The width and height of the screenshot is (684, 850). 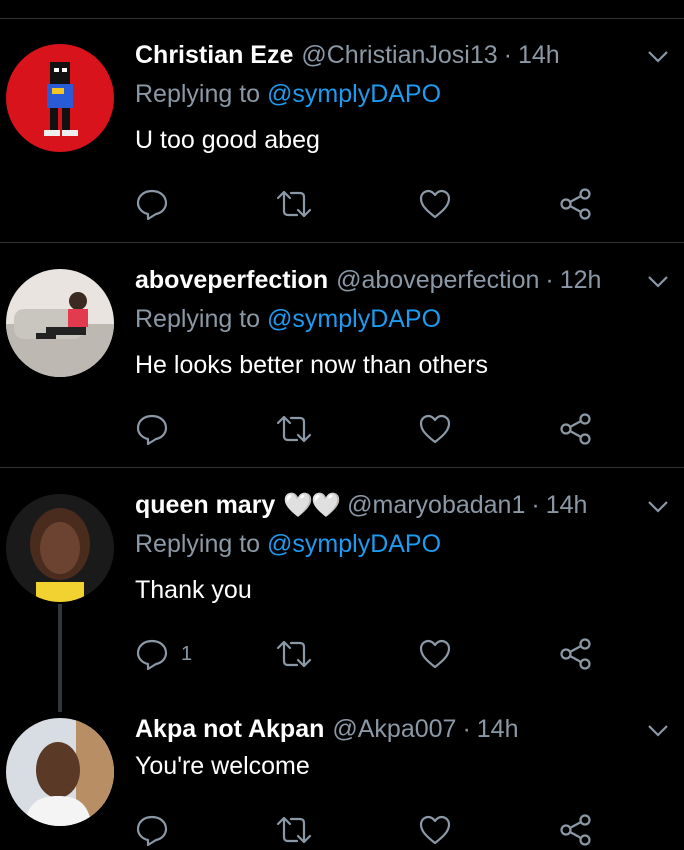 What do you see at coordinates (399, 55) in the screenshot?
I see `username: @ChristianJosi13` at bounding box center [399, 55].